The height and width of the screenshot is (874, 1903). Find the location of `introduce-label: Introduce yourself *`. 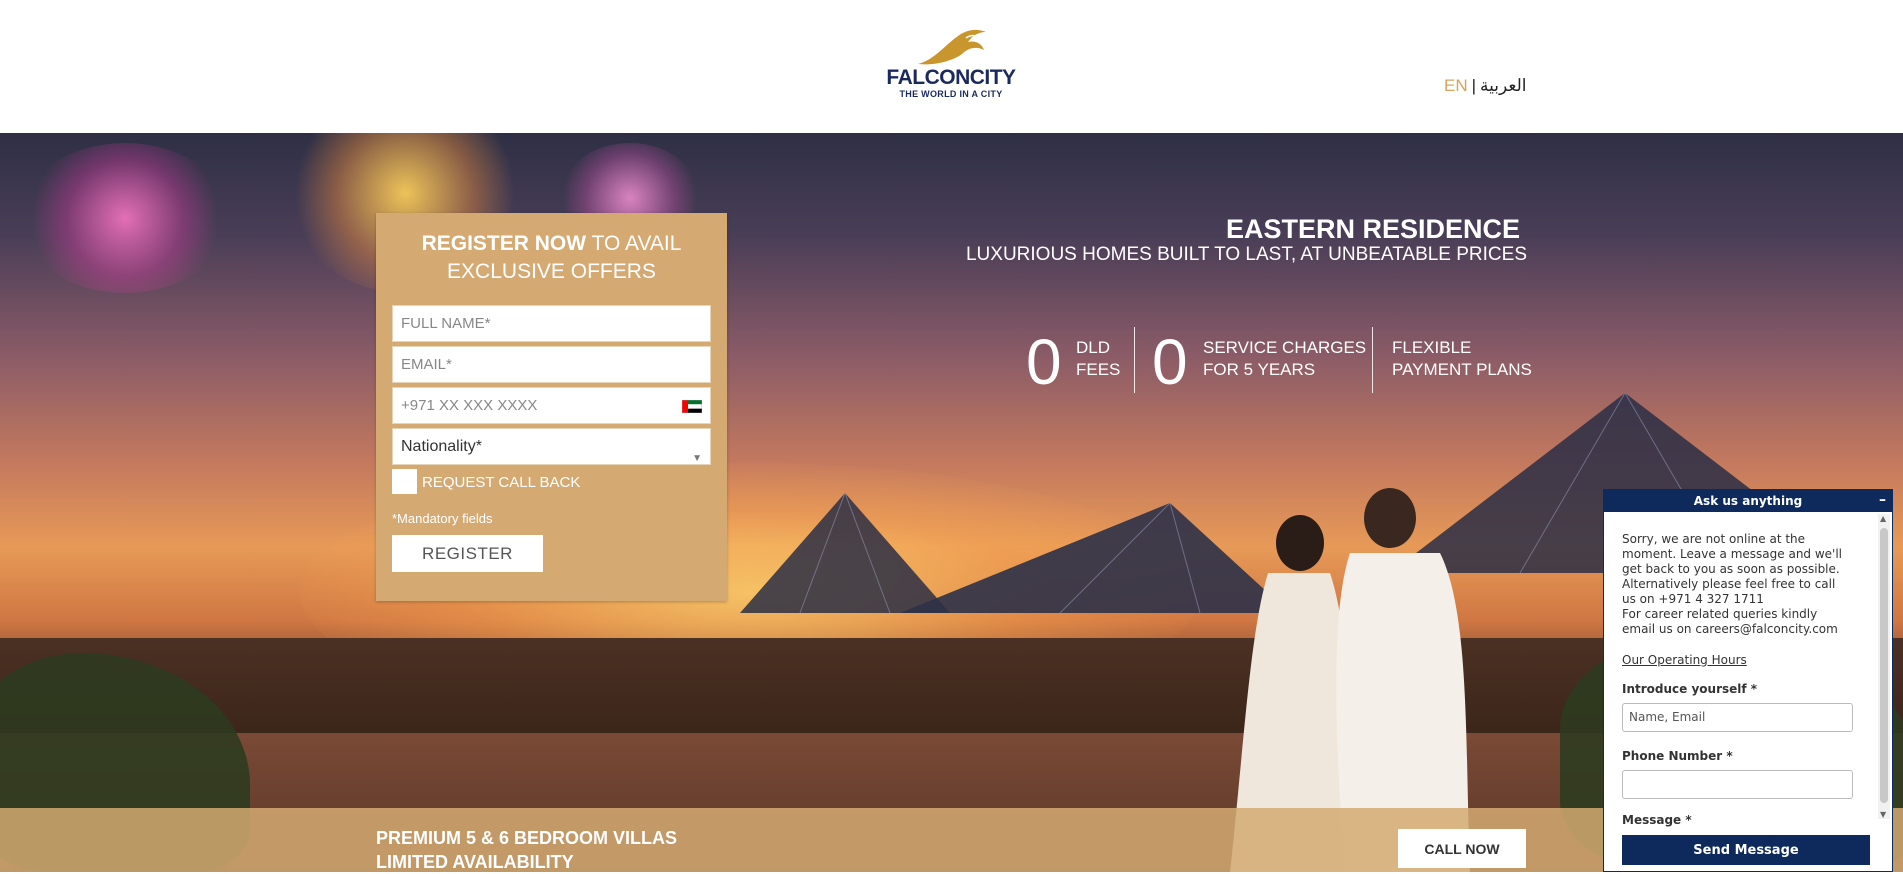

introduce-label: Introduce yourself * is located at coordinates (1690, 689).